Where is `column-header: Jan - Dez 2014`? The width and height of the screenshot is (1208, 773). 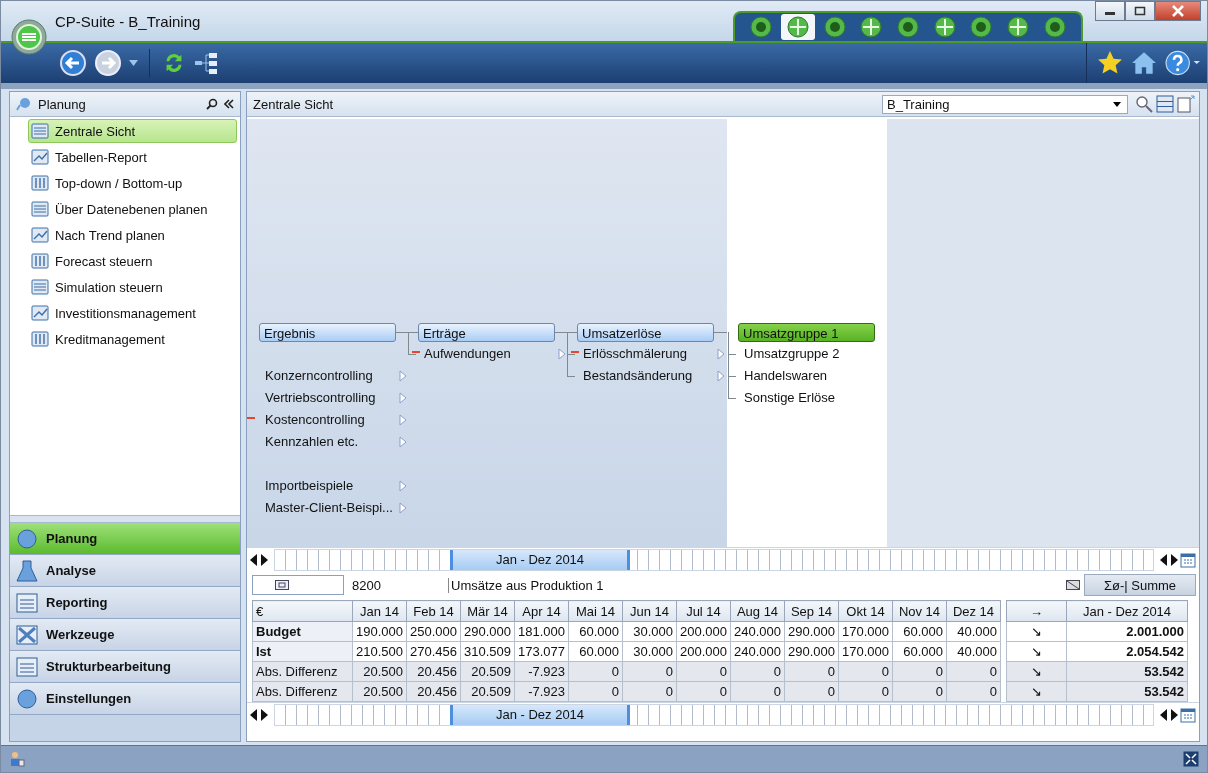 column-header: Jan - Dez 2014 is located at coordinates (1127, 611).